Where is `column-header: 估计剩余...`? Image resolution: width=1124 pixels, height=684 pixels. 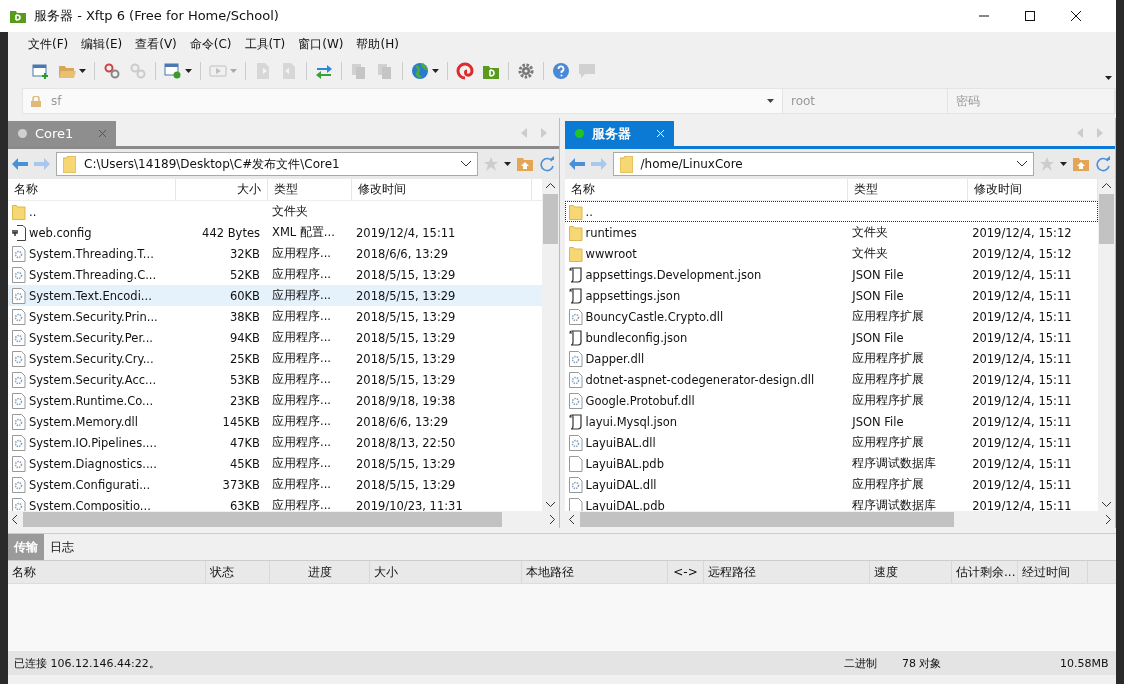
column-header: 估计剩余... is located at coordinates (985, 572).